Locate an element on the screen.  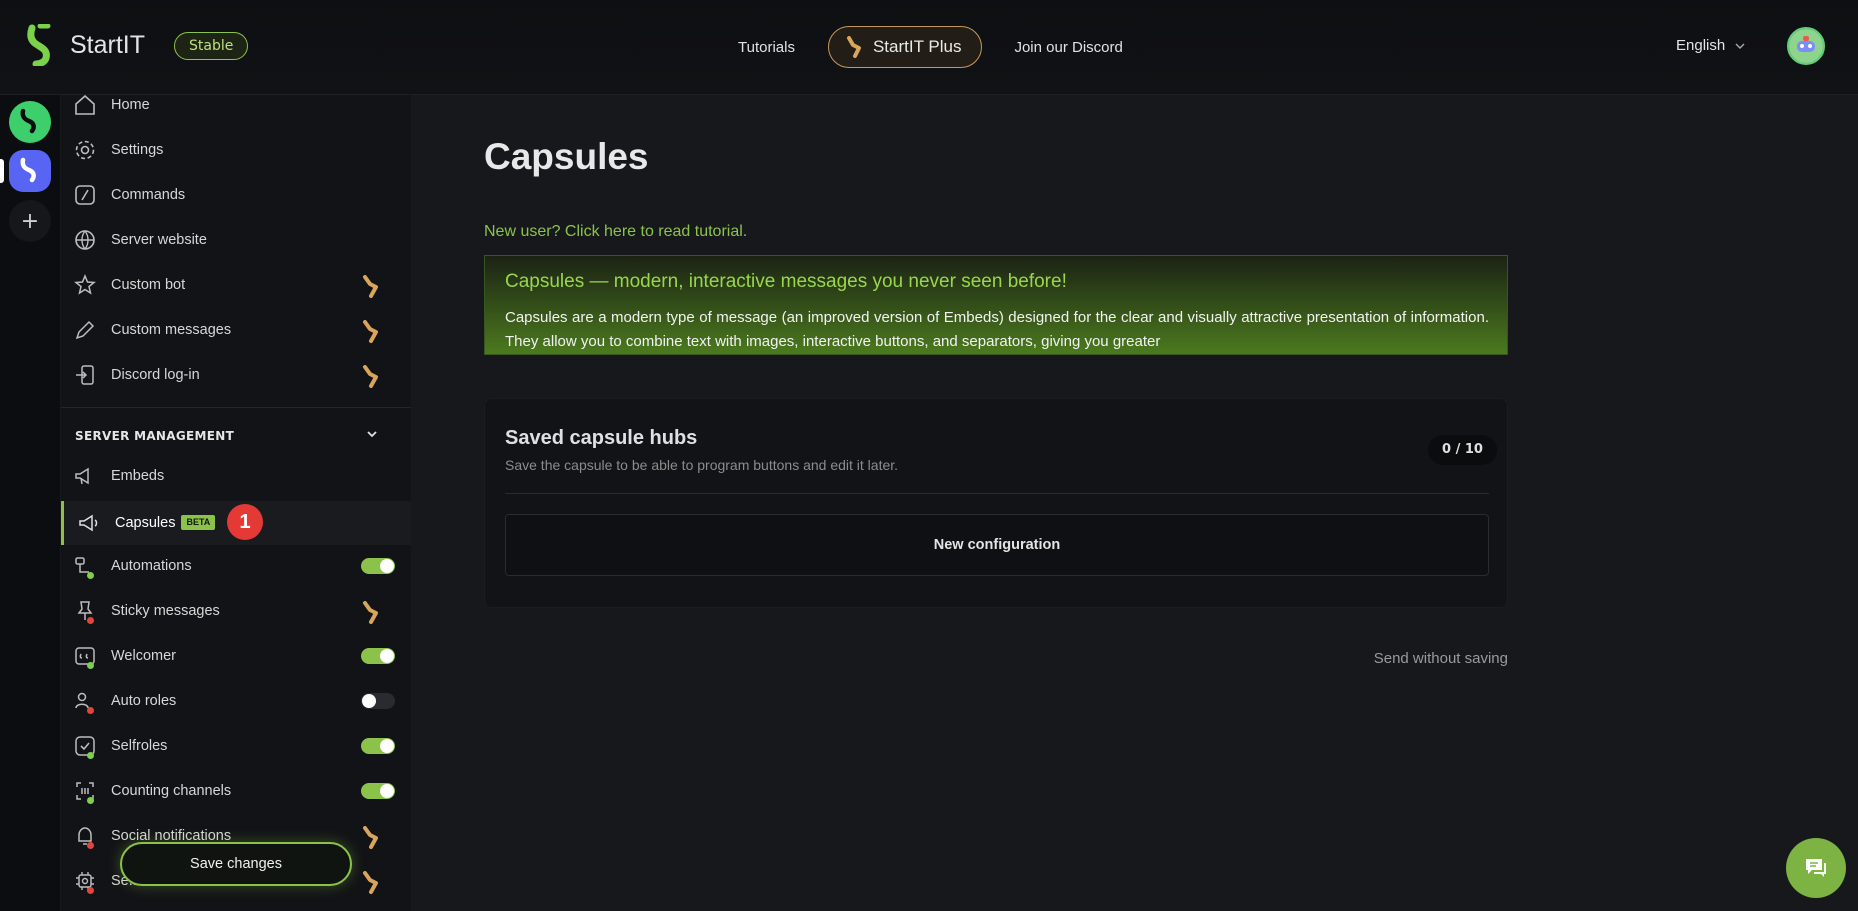
brand-name: StartIT is located at coordinates (108, 44).